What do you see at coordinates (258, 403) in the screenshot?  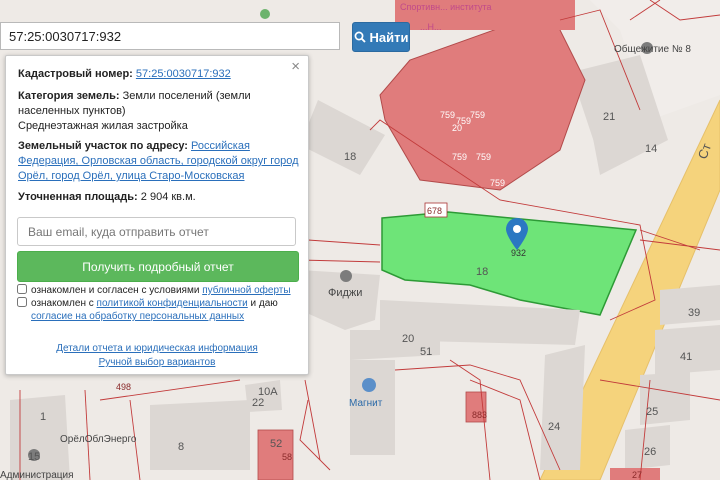 I see `label-22: 22` at bounding box center [258, 403].